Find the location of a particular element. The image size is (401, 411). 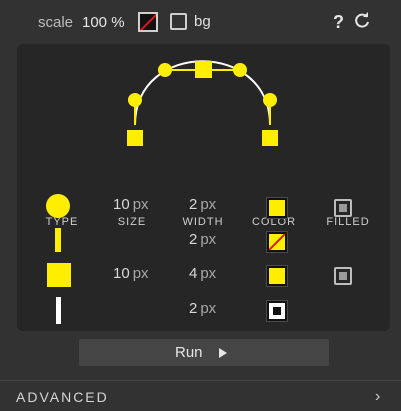

header-type: TYPE is located at coordinates (62, 222).